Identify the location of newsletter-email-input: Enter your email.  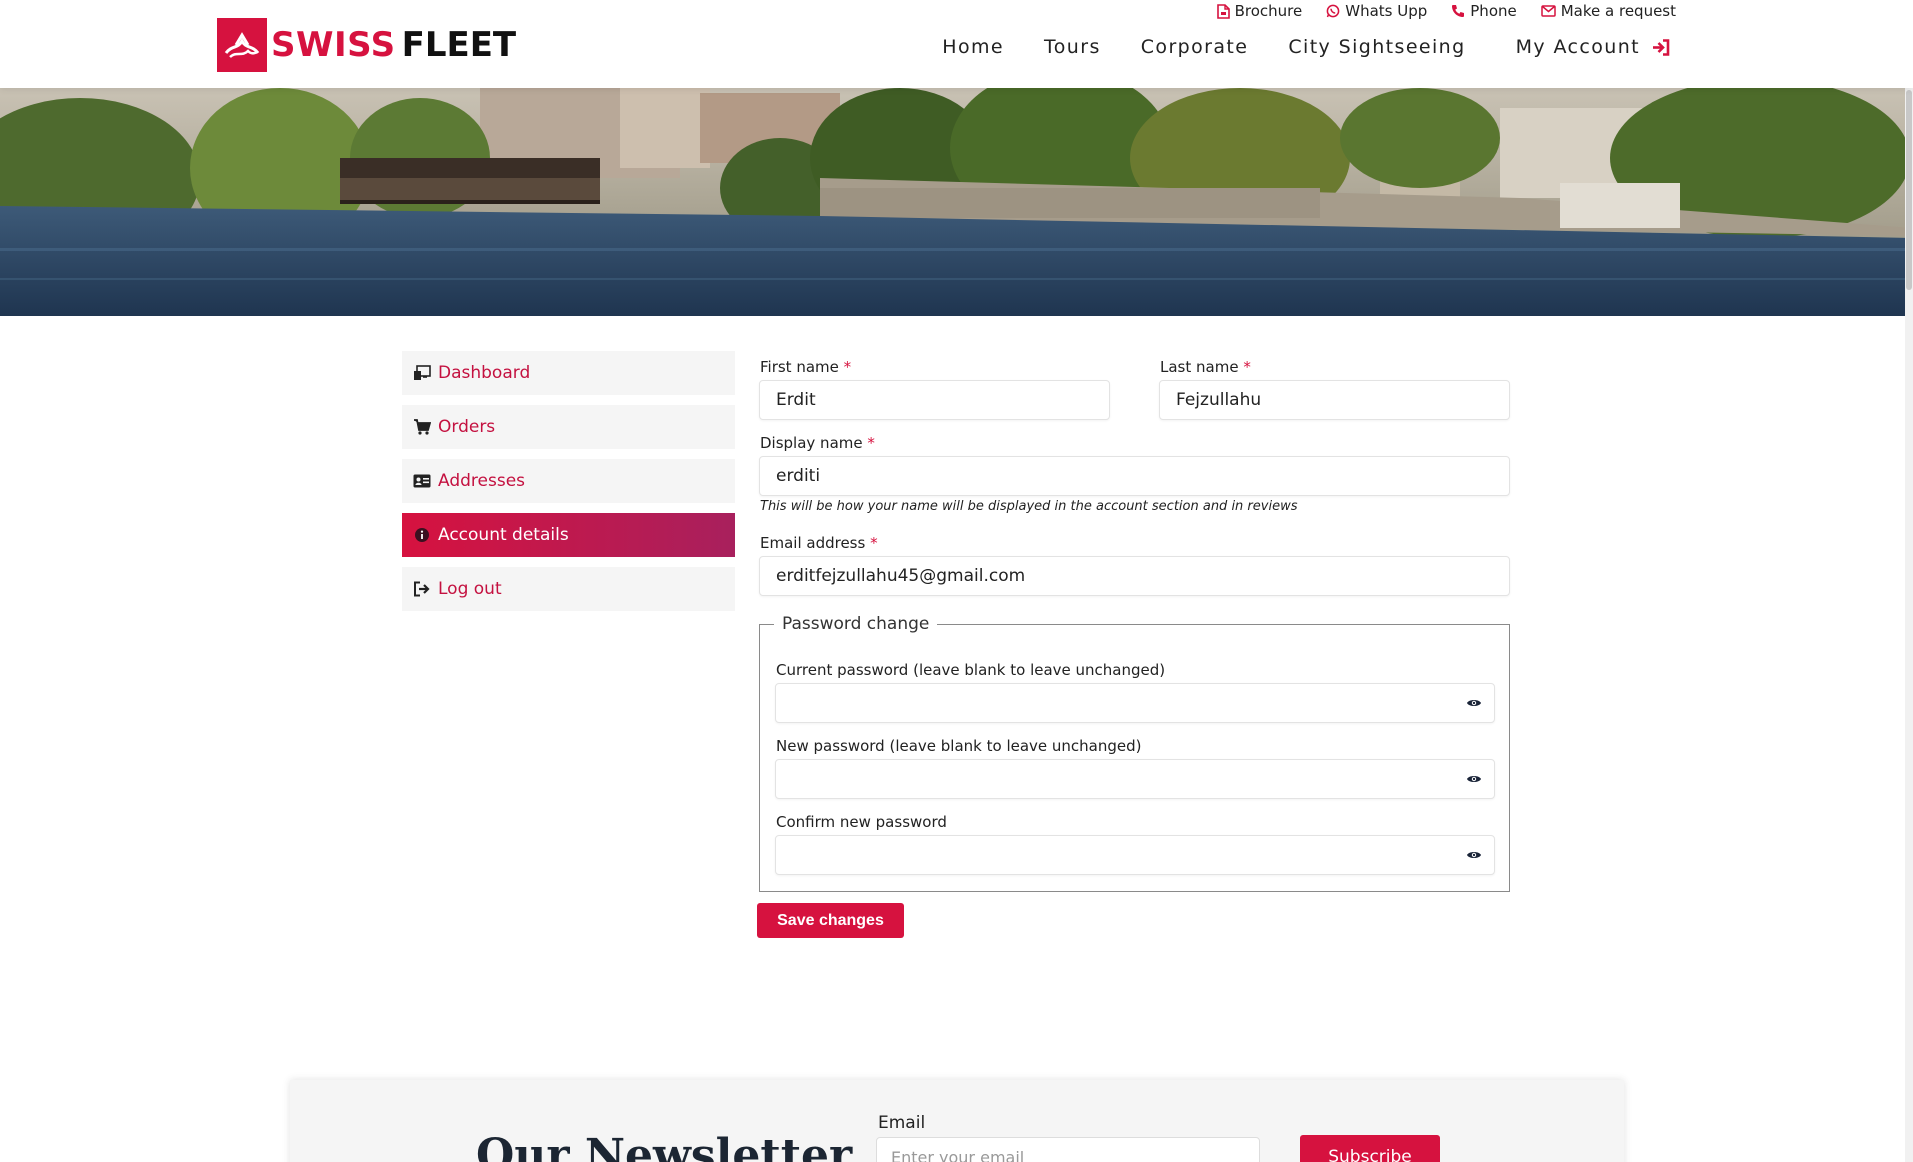
(1068, 1149).